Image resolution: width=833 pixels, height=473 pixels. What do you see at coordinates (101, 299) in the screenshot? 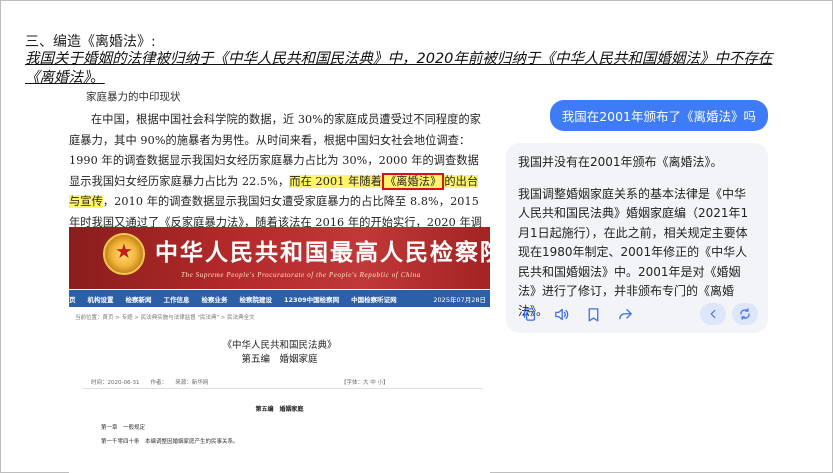
I see `nav-item: 机构设置` at bounding box center [101, 299].